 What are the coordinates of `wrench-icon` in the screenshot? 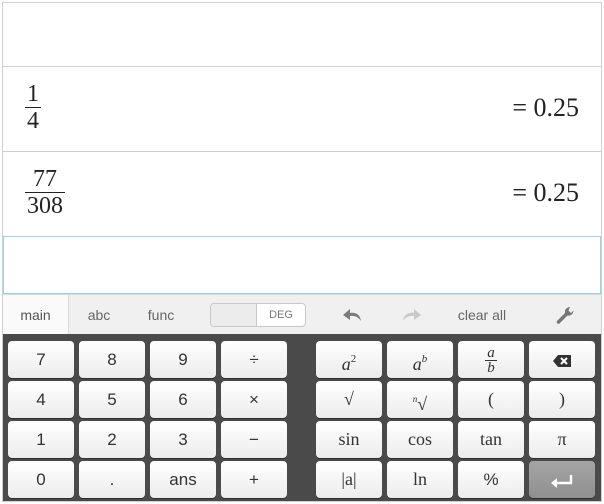 It's located at (565, 315).